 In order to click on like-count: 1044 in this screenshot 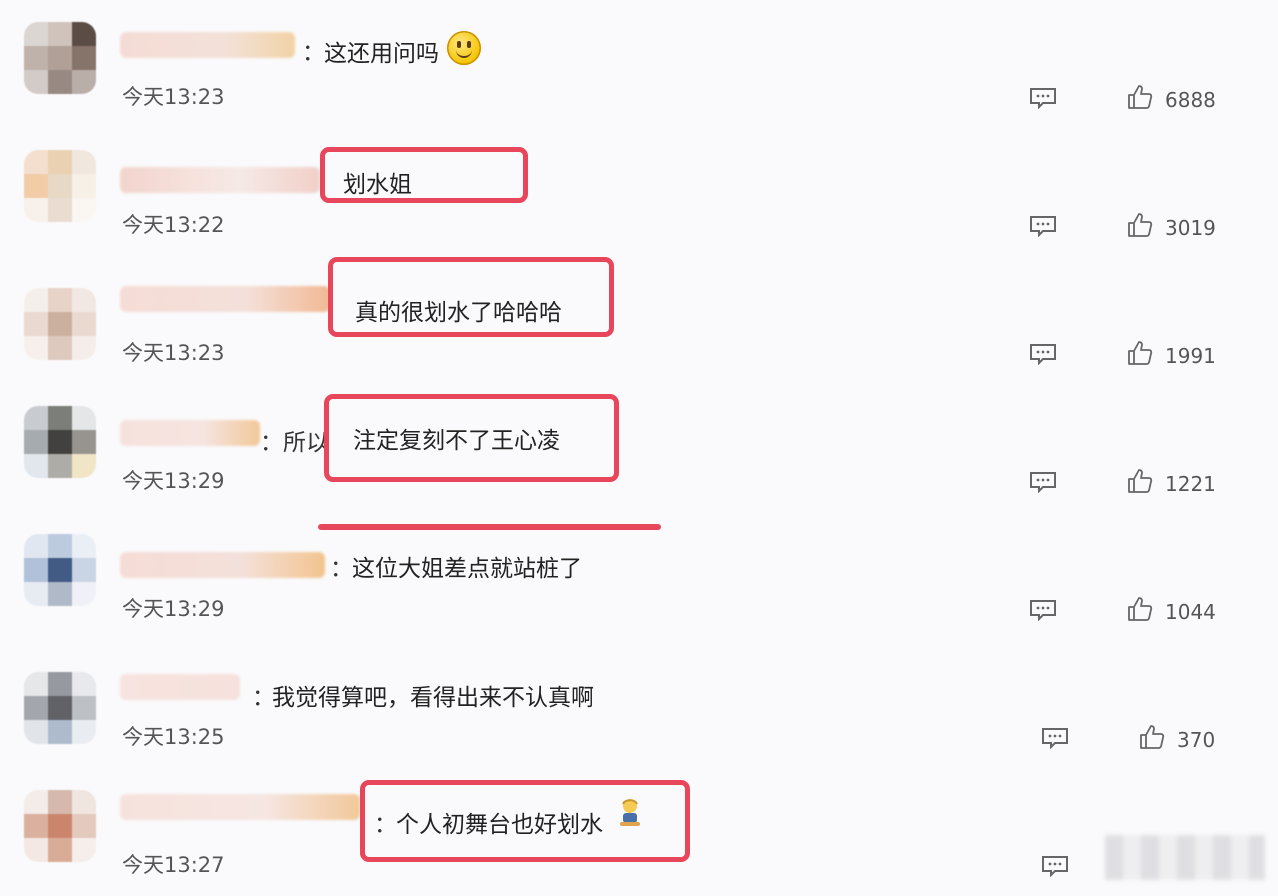, I will do `click(1190, 612)`.